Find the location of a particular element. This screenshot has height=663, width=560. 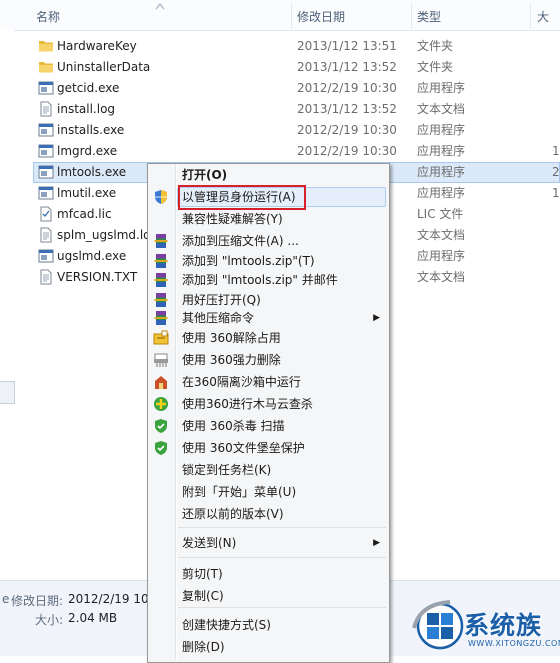

file-row: UninstallerData 2013/1/12 13:52 文件夹 is located at coordinates (280, 67).